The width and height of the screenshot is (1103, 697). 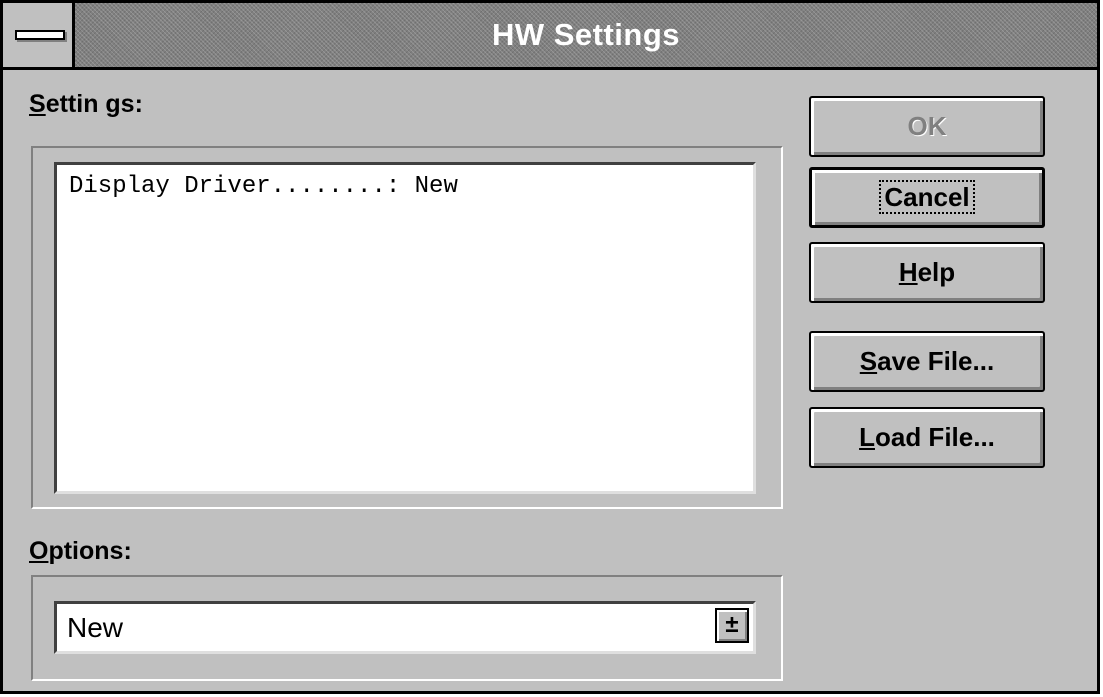 I want to click on window-title: HW Settings, so click(x=586, y=34).